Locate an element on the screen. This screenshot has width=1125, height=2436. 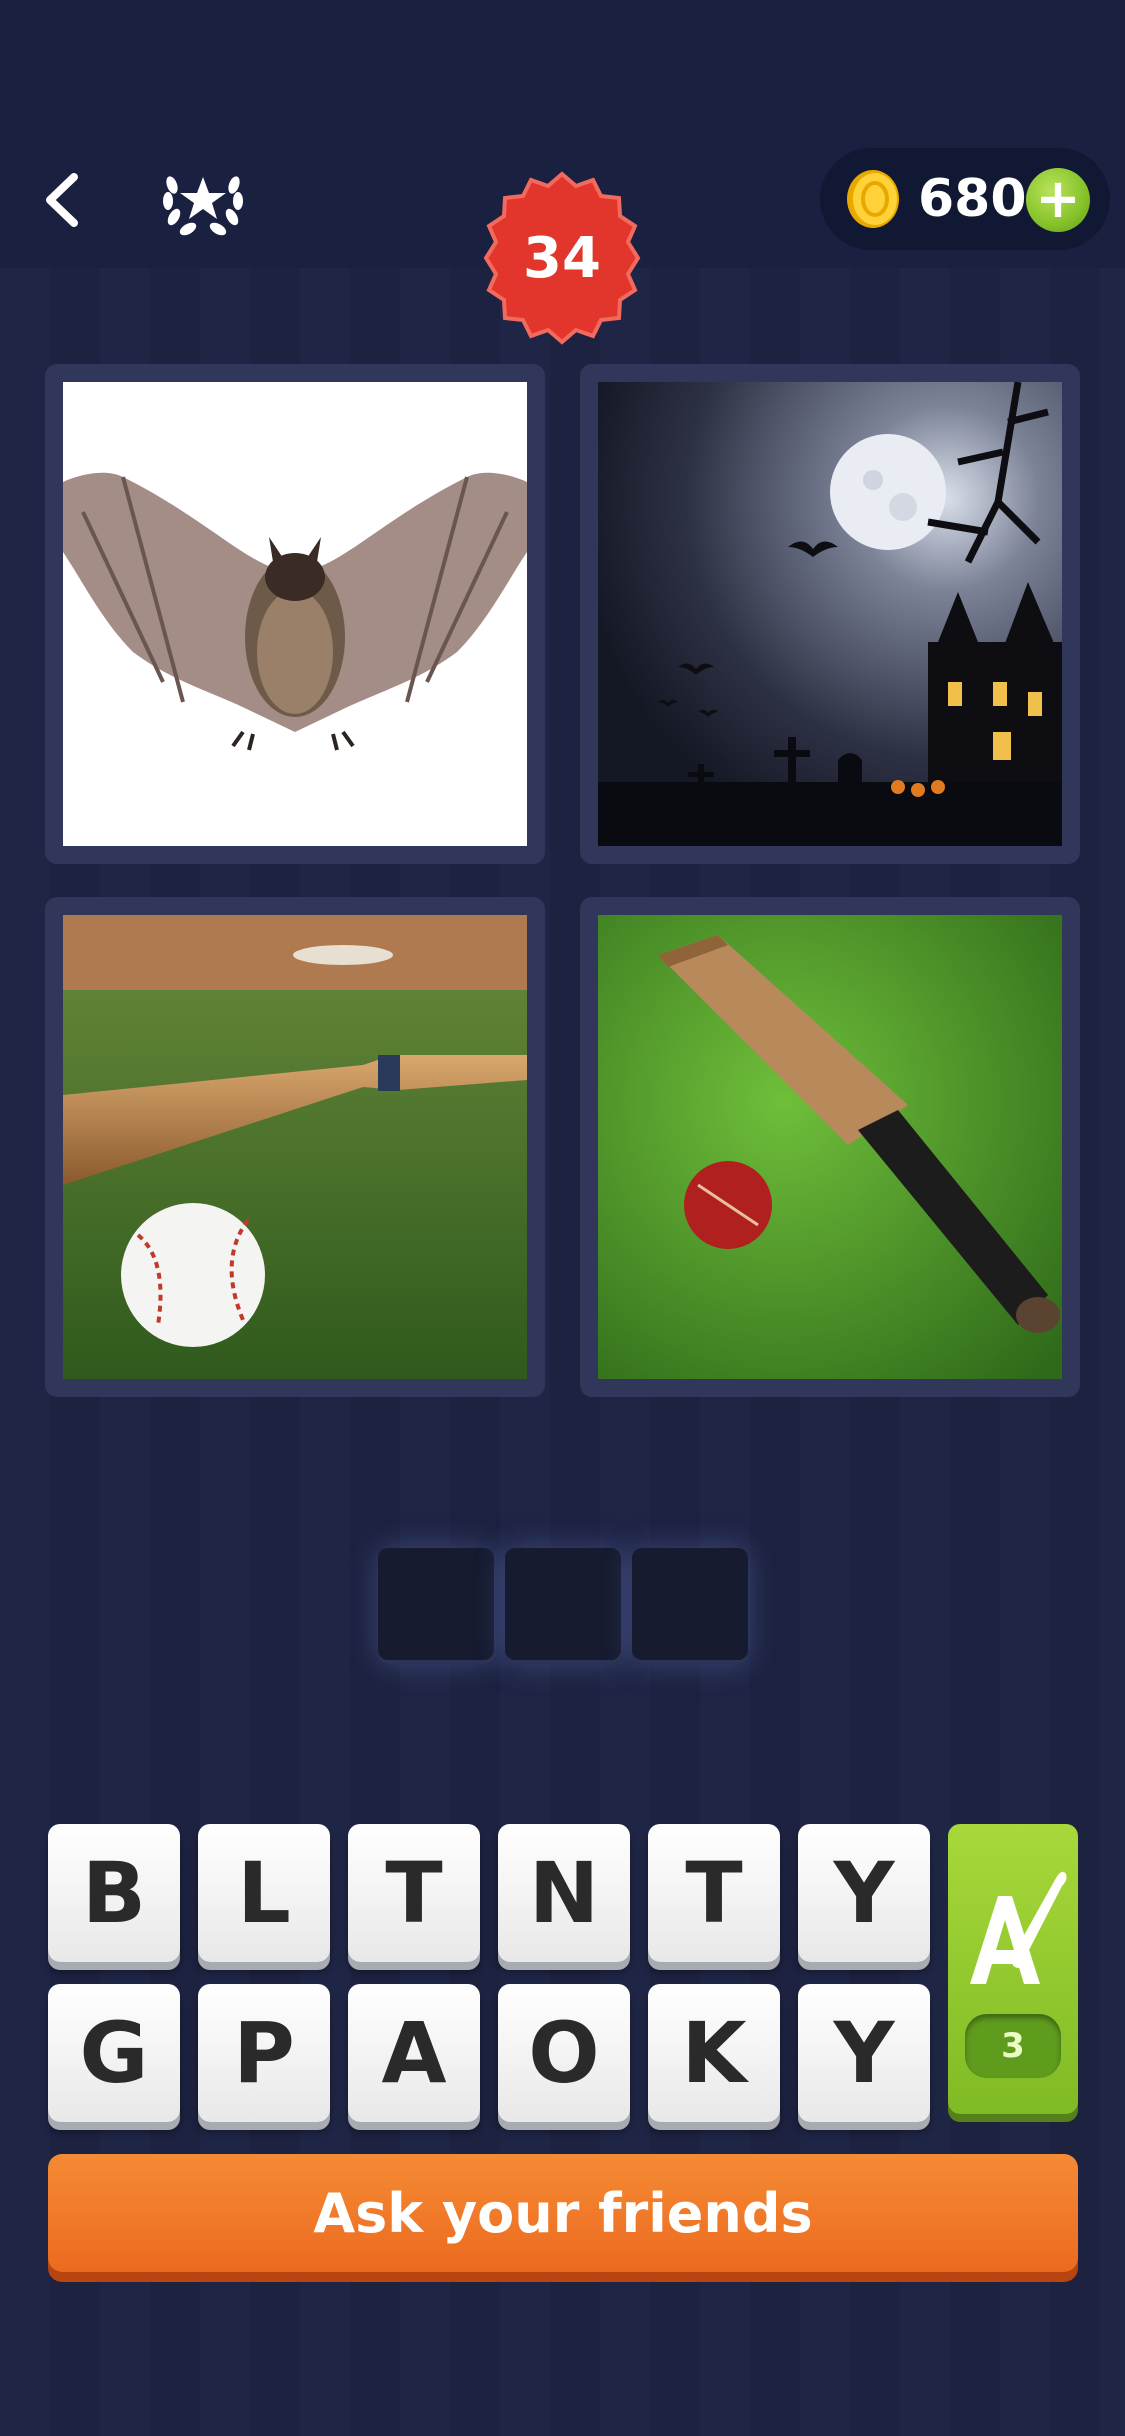
letter-tile-6: Y is located at coordinates (864, 1893).